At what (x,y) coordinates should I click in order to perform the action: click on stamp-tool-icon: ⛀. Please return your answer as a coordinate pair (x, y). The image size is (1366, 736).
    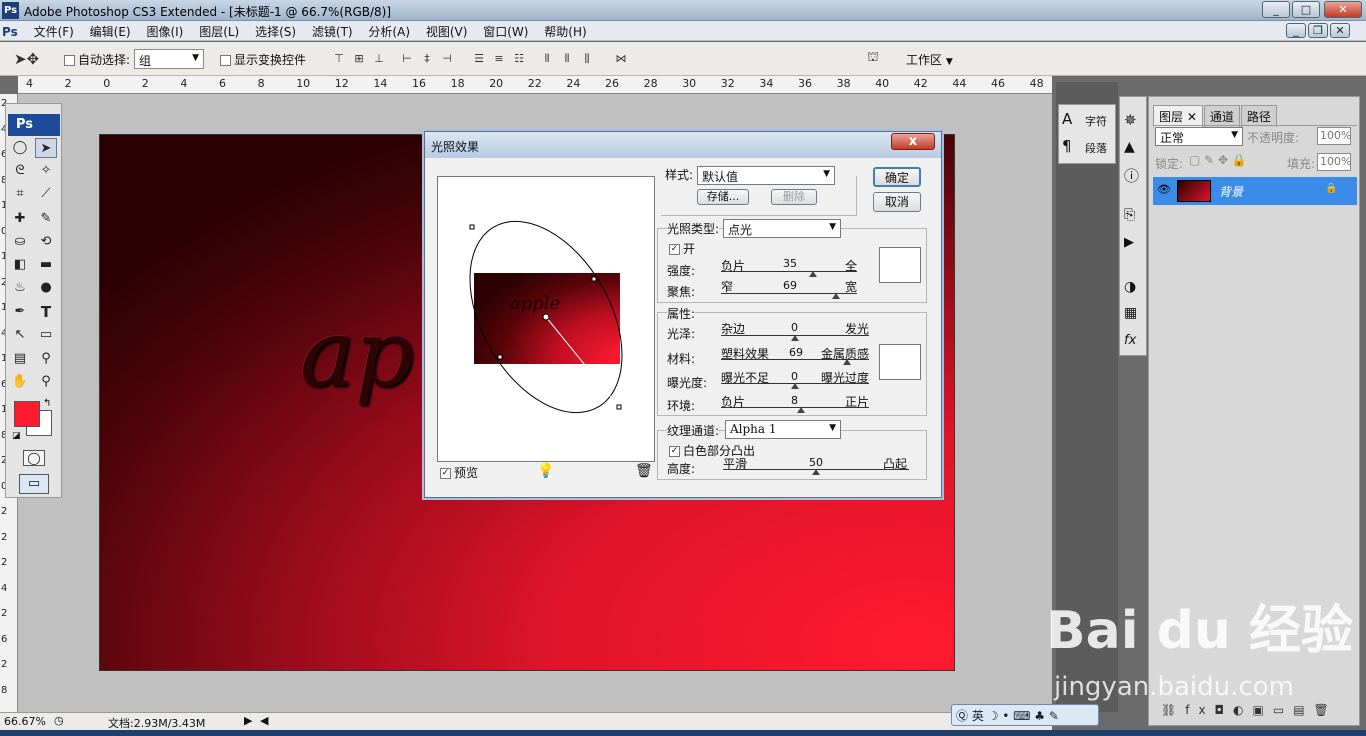
    Looking at the image, I should click on (20, 242).